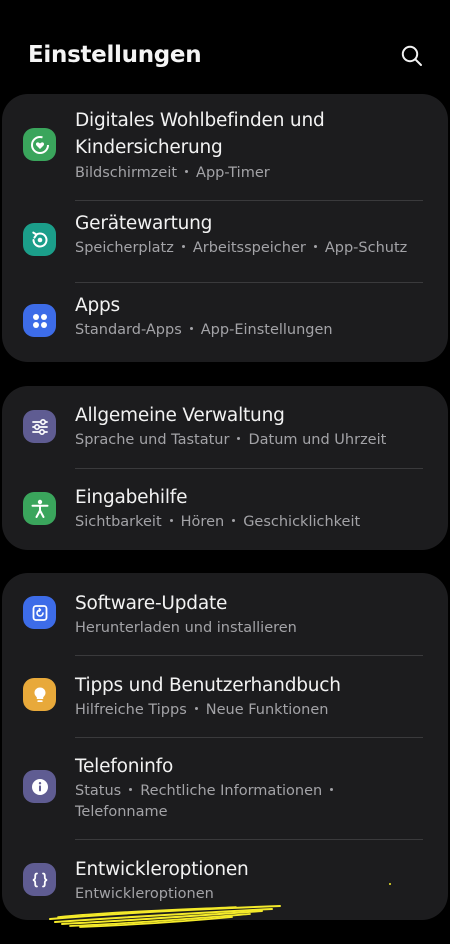  Describe the element at coordinates (151, 603) in the screenshot. I see `item-title: Software-Update` at that location.